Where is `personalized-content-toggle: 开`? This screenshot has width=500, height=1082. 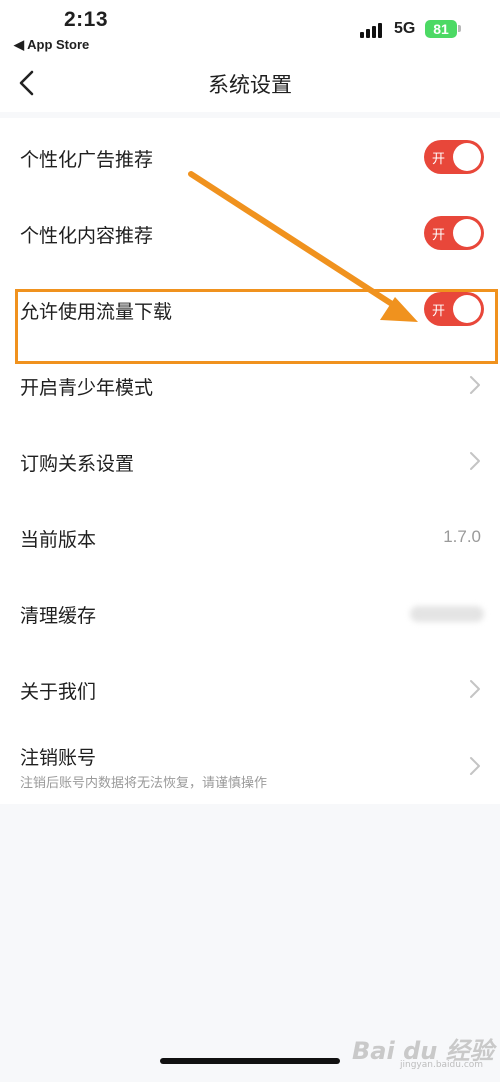
personalized-content-toggle: 开 is located at coordinates (454, 233).